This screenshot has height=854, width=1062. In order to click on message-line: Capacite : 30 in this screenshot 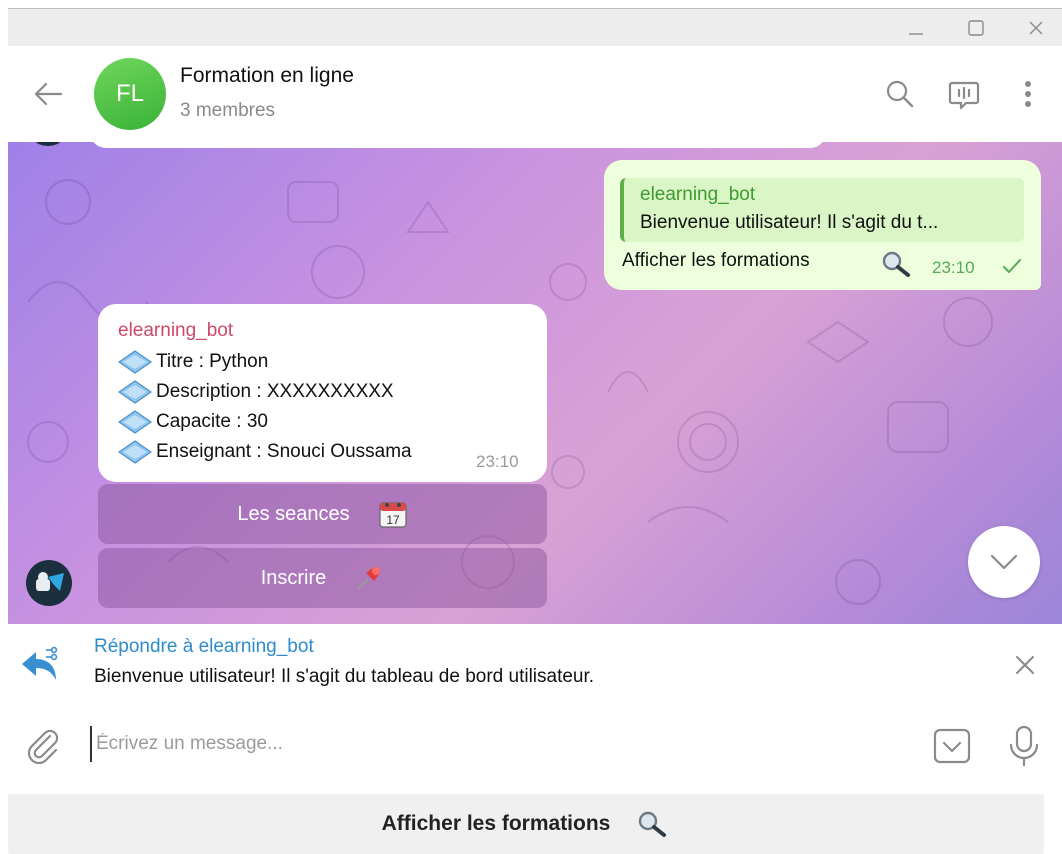, I will do `click(193, 422)`.